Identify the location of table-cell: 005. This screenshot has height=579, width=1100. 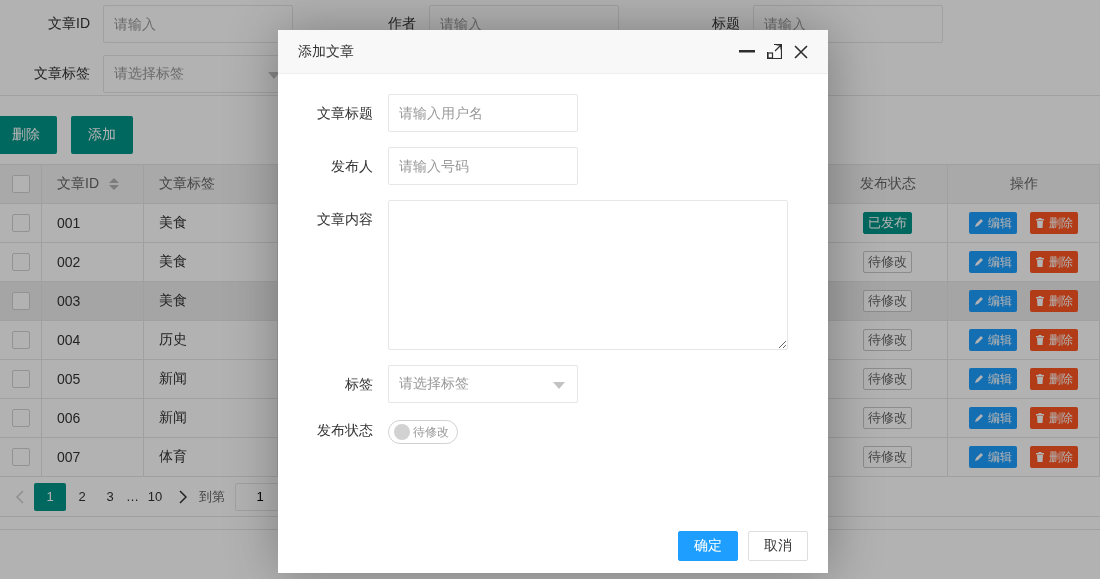
(93, 379).